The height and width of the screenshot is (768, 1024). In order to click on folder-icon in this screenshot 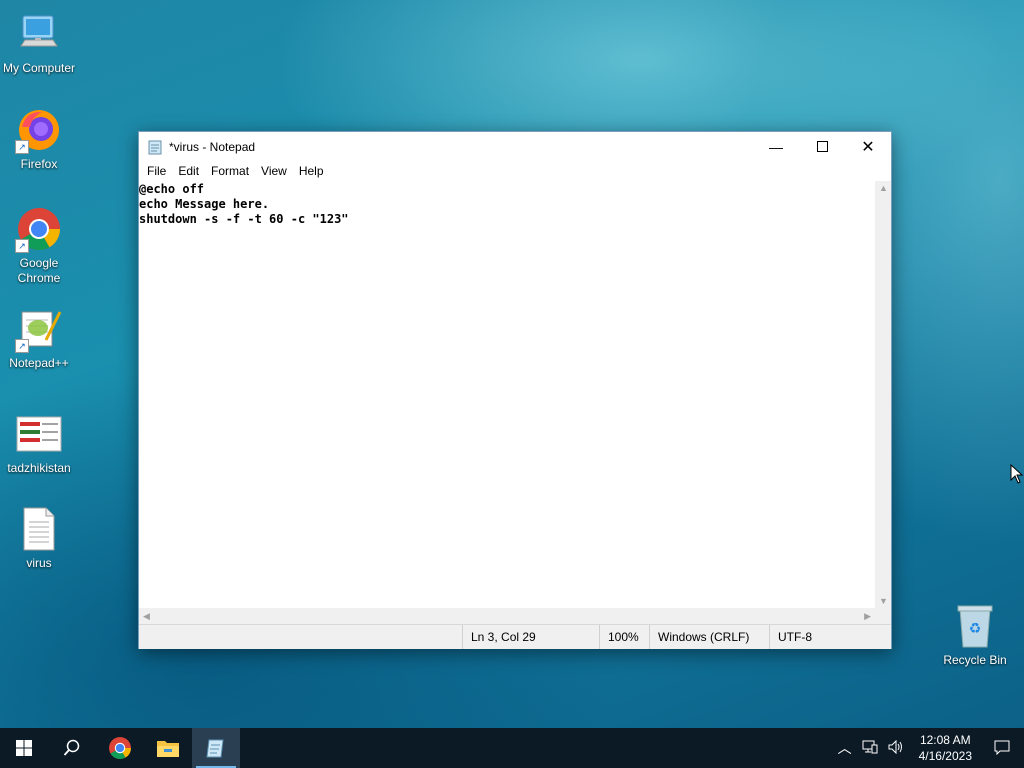, I will do `click(168, 749)`.